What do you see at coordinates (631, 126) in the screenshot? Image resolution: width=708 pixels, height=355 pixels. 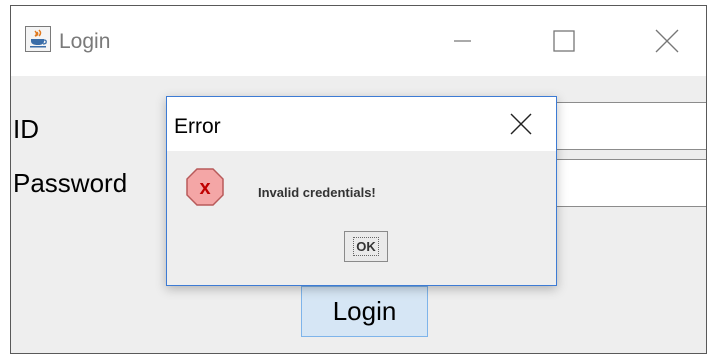 I see `id-field` at bounding box center [631, 126].